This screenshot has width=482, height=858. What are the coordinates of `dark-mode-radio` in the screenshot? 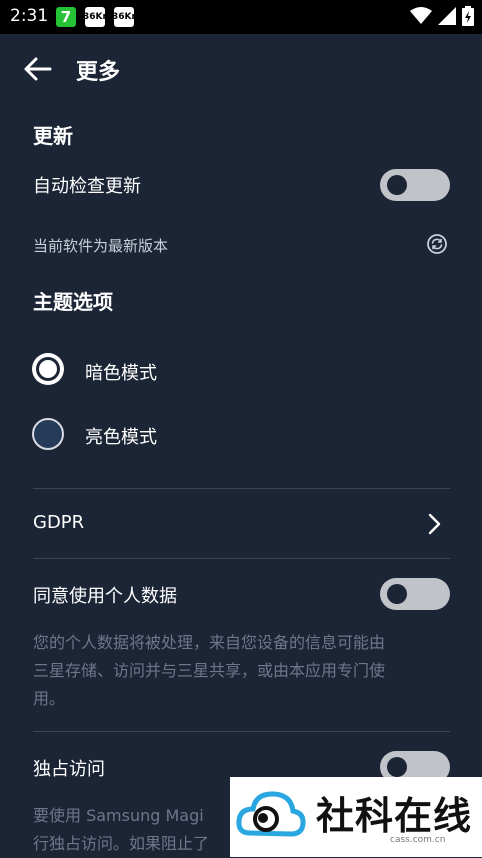 It's located at (48, 369).